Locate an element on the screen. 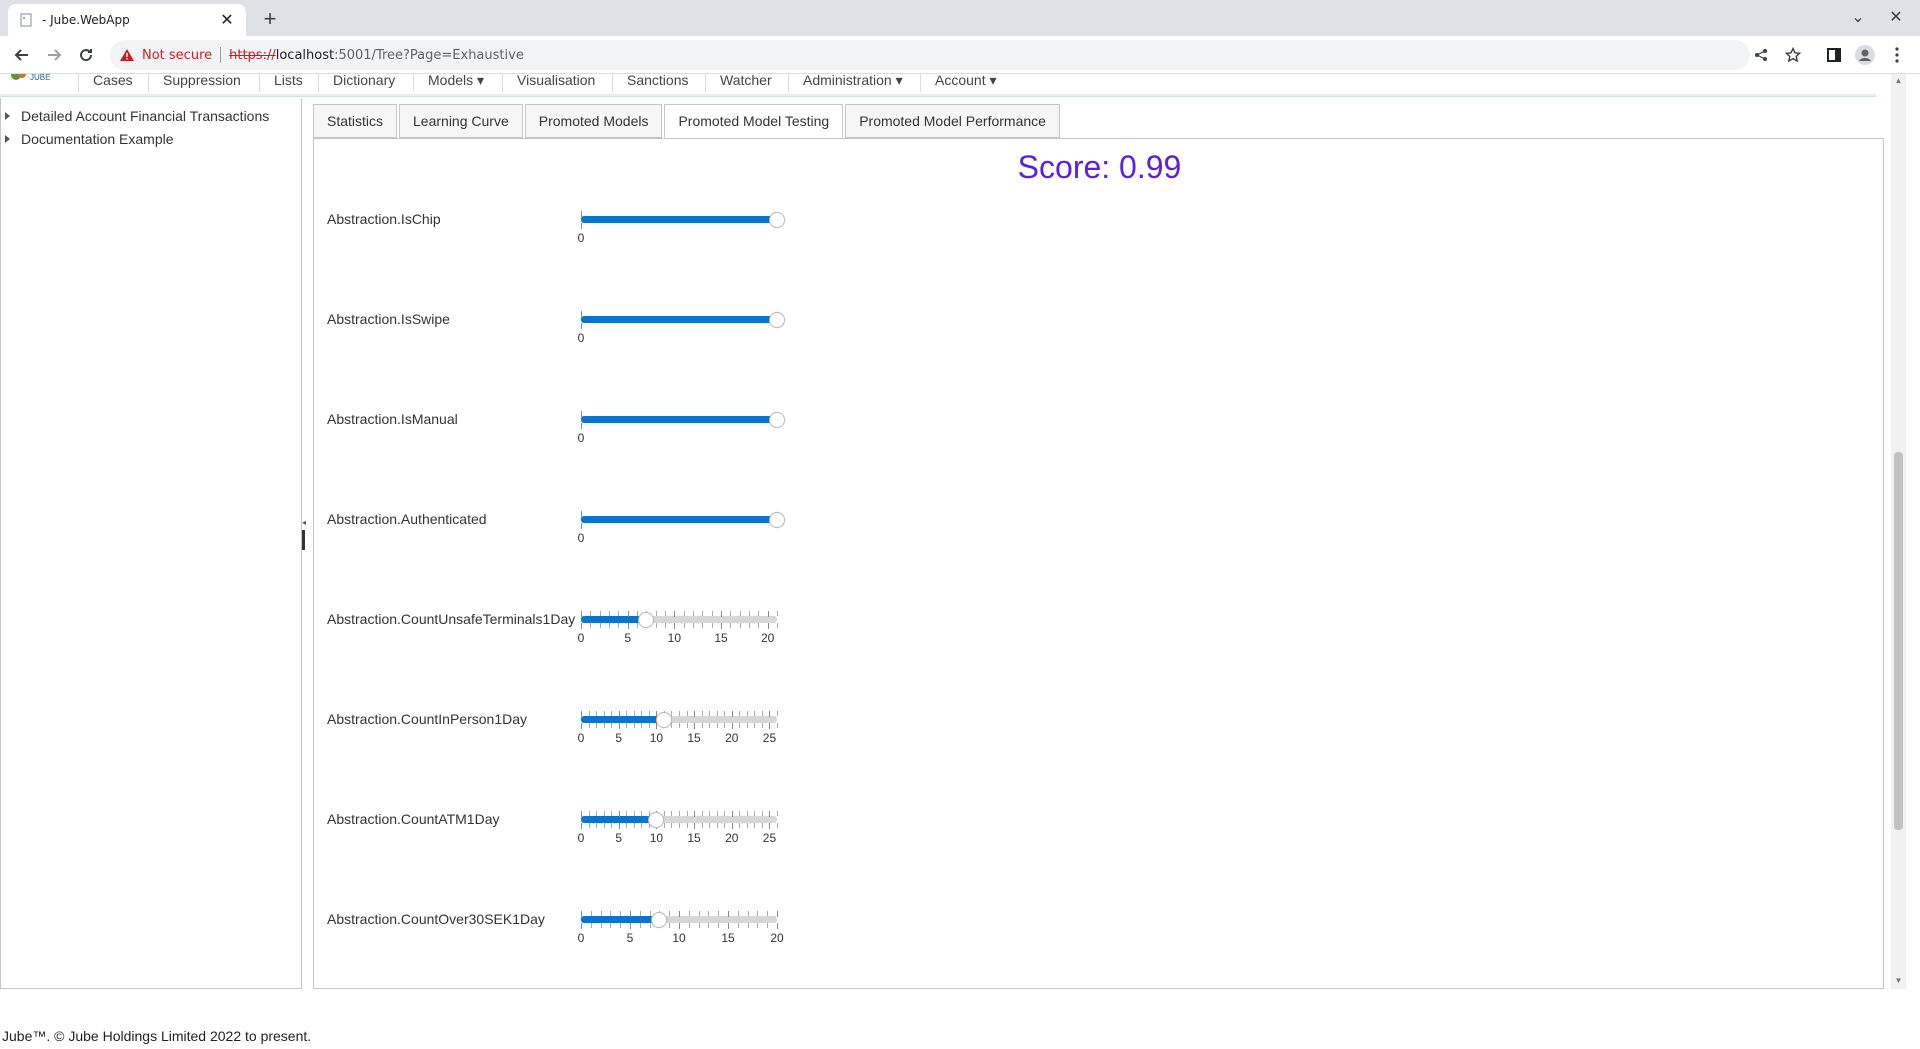 Image resolution: width=1920 pixels, height=1049 pixels. forward-icon is located at coordinates (54, 55).